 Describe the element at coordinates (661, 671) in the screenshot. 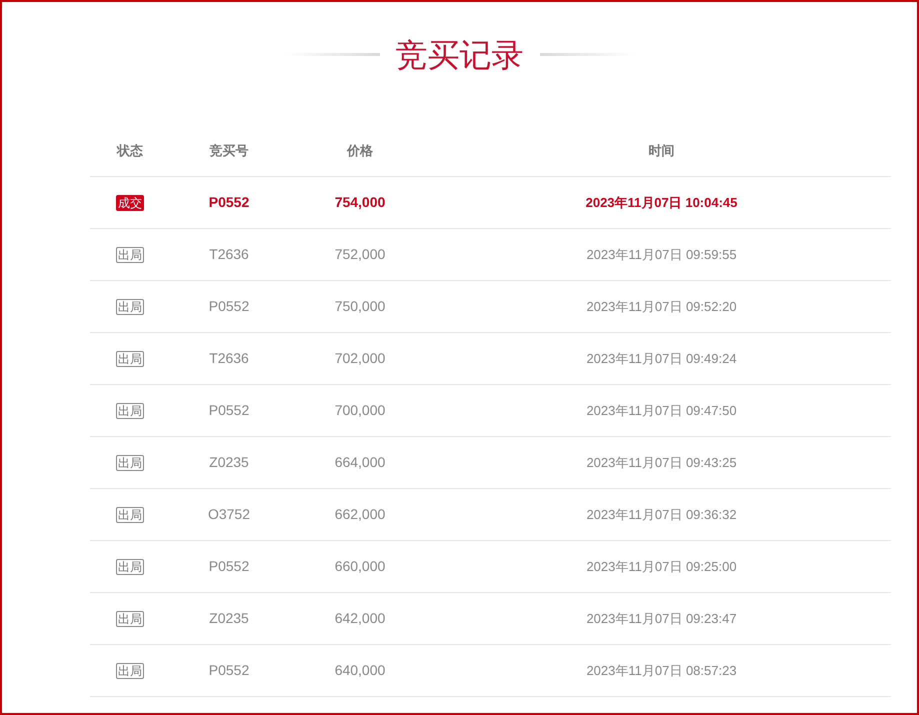

I see `bid-time: 2023年11月07日 08:57:23` at that location.